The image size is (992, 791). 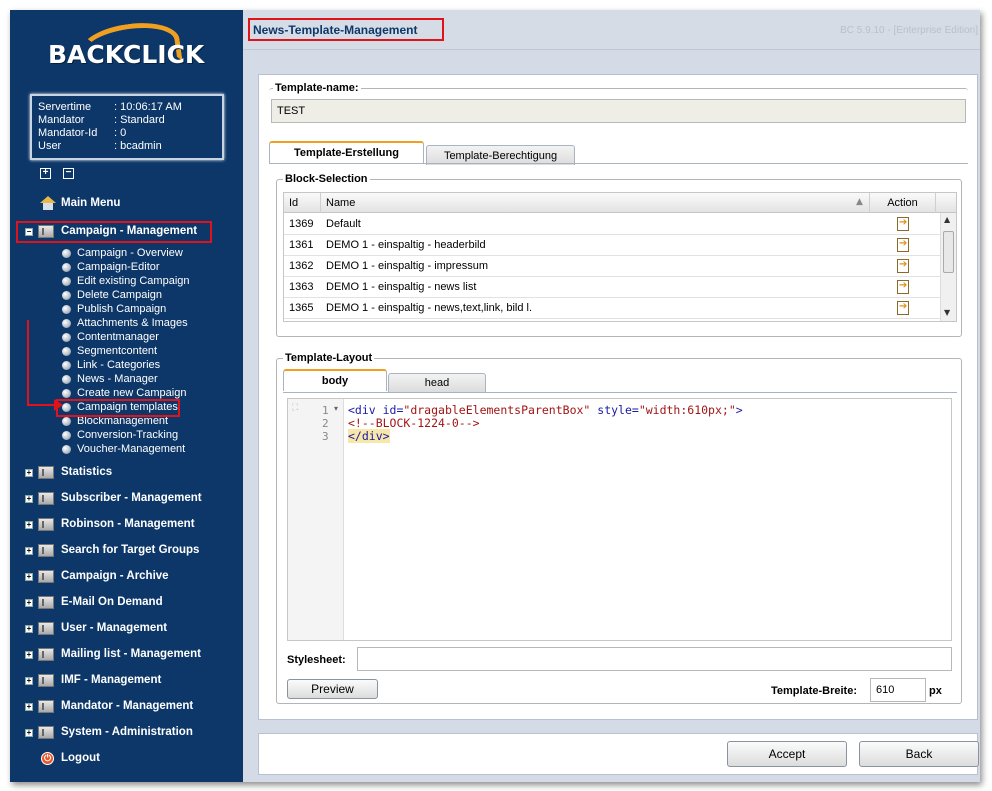 What do you see at coordinates (301, 308) in the screenshot?
I see `cell-id: 1365` at bounding box center [301, 308].